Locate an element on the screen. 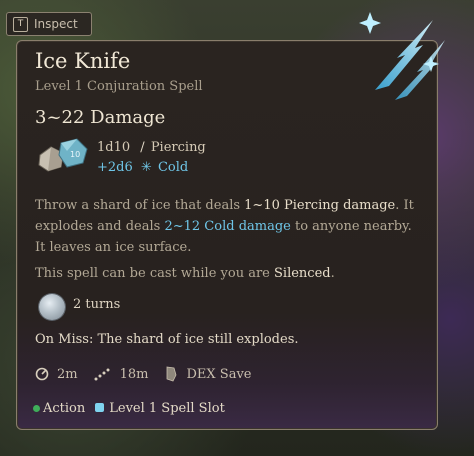  keybind-t: T is located at coordinates (20, 24).